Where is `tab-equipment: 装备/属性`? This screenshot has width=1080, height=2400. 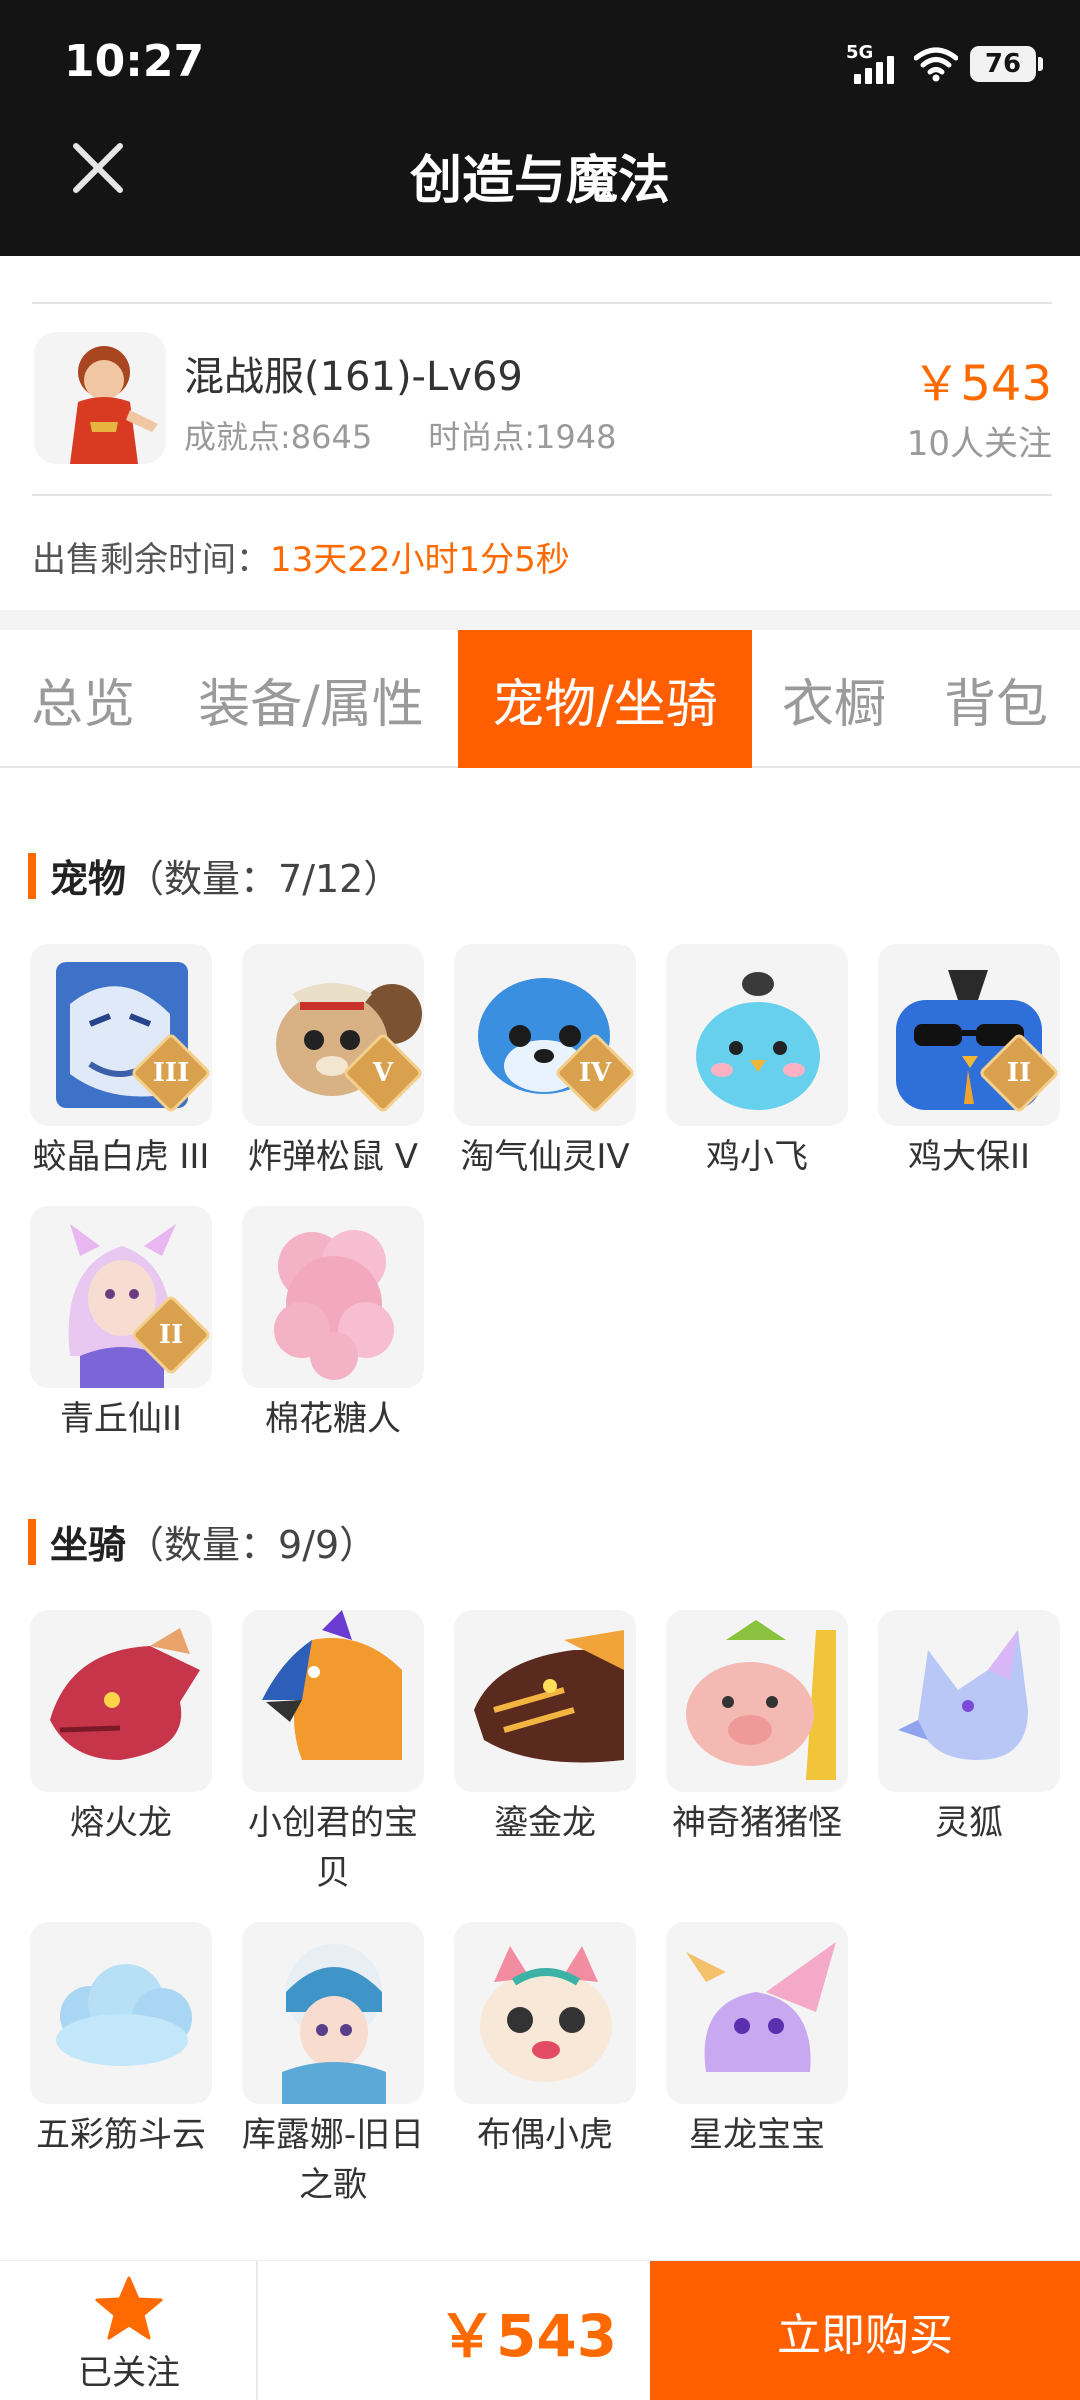 tab-equipment: 装备/属性 is located at coordinates (311, 699).